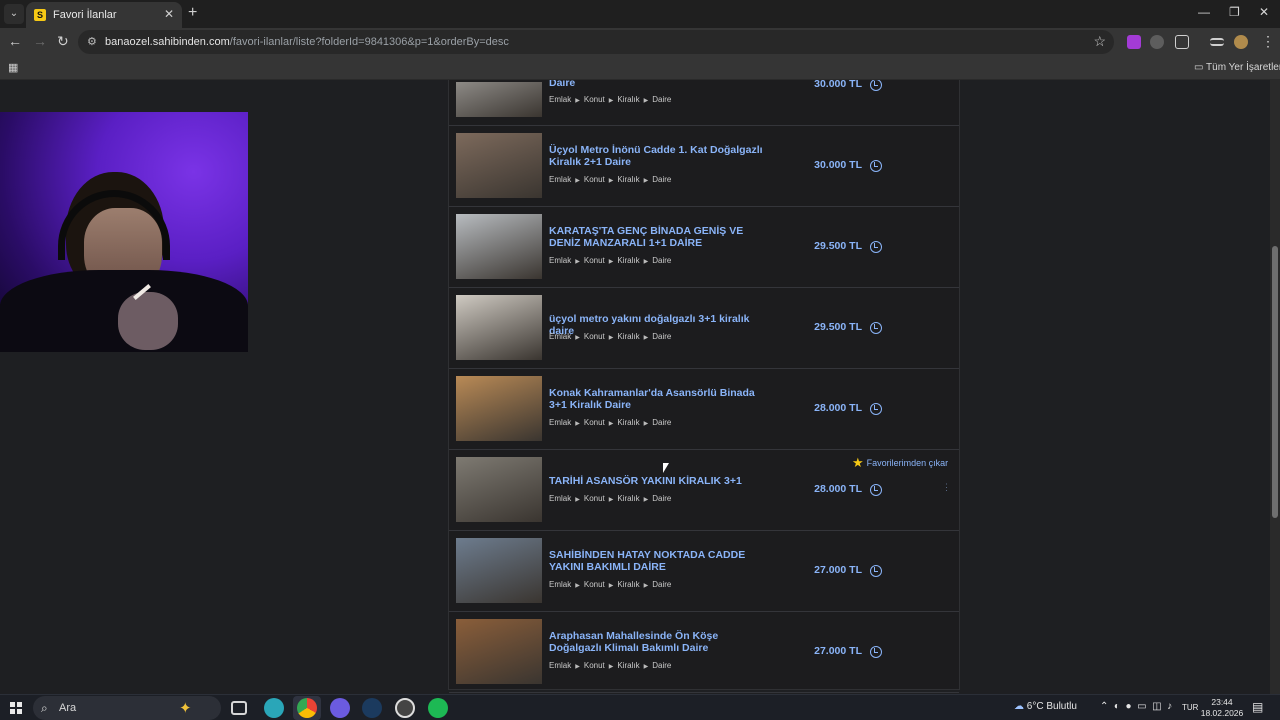  I want to click on scrollbar-thumb, so click(1275, 382).